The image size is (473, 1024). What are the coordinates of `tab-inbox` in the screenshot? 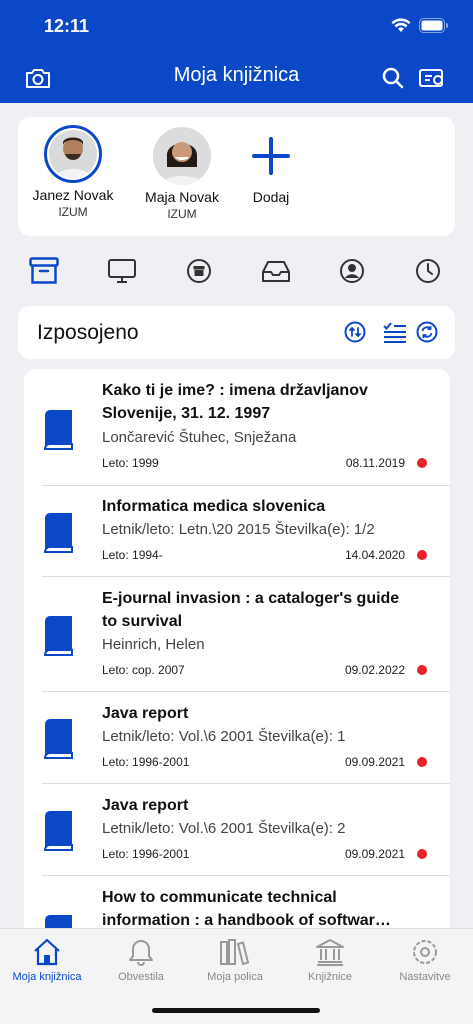 It's located at (276, 271).